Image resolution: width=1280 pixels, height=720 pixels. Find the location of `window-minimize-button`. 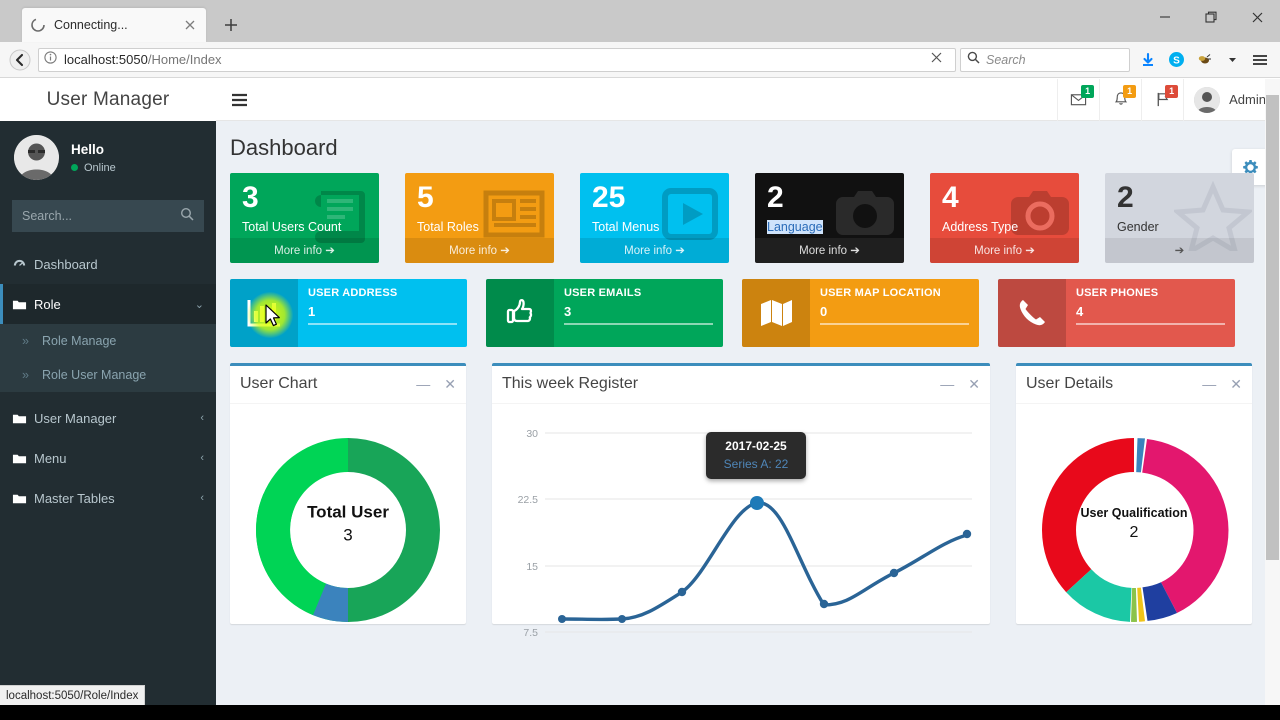

window-minimize-button is located at coordinates (1165, 17).